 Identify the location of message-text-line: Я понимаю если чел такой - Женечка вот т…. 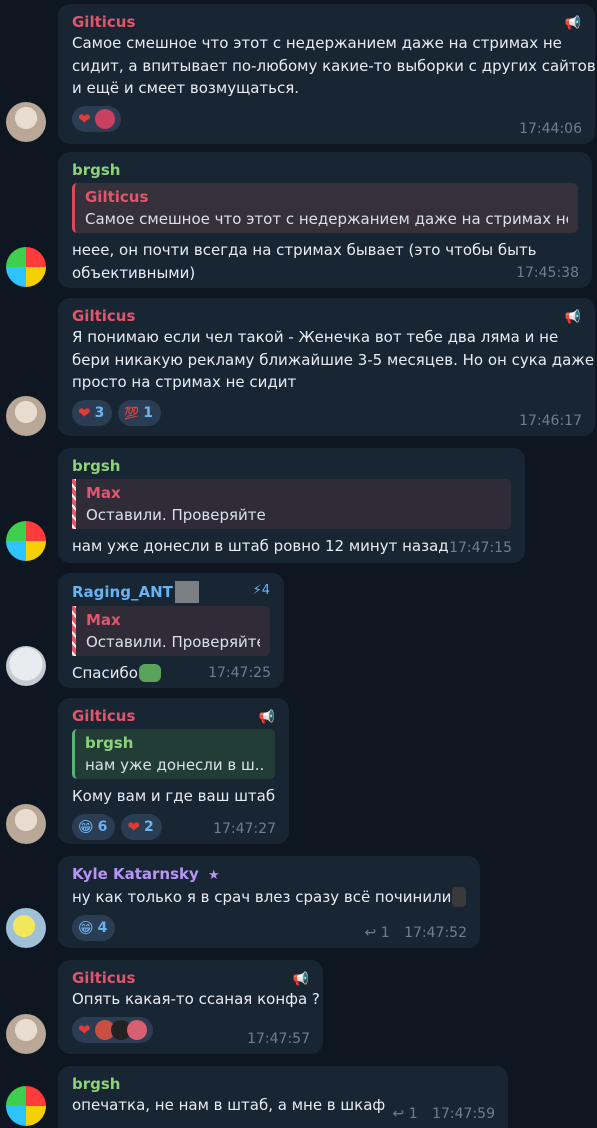
(315, 337).